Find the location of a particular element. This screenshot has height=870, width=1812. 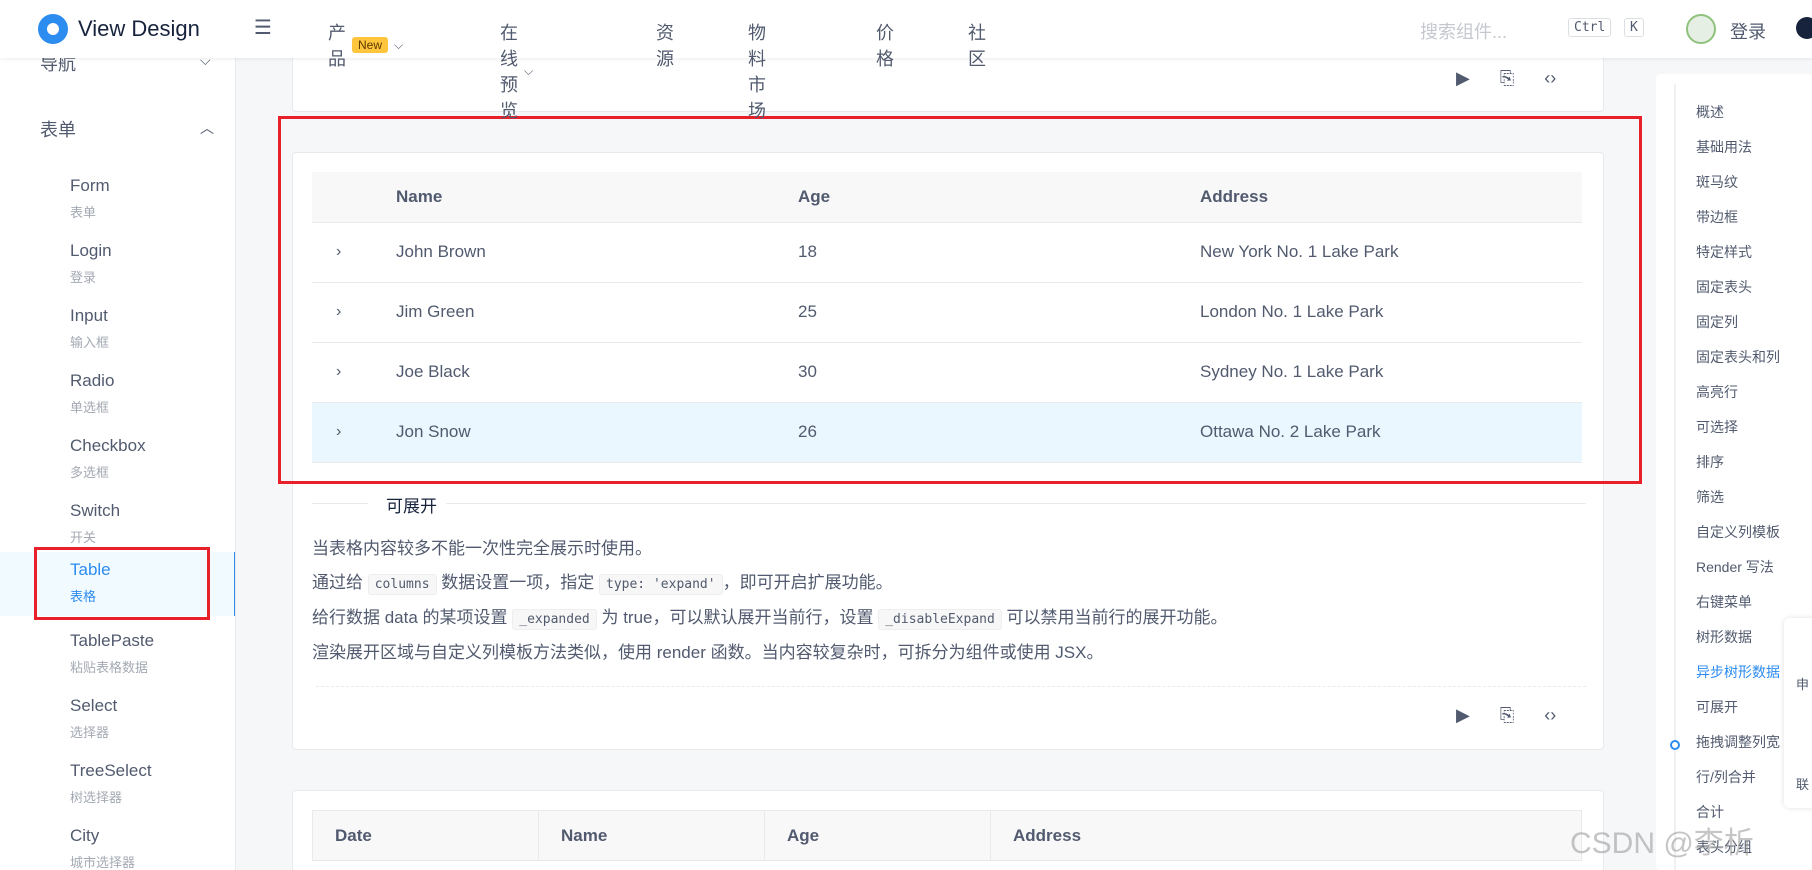

anchor-item: 高亮行 is located at coordinates (1717, 392).